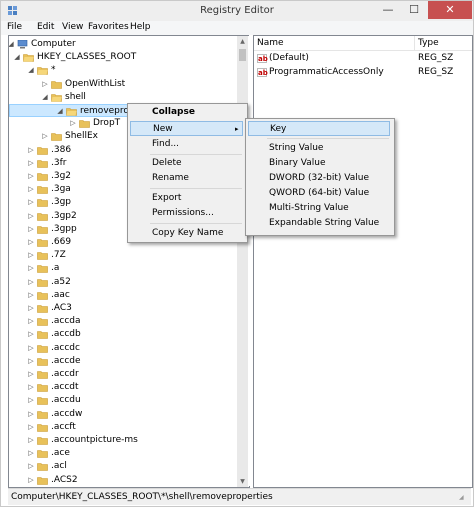 The image size is (474, 507). I want to click on menu-favorites: Favorites, so click(108, 27).